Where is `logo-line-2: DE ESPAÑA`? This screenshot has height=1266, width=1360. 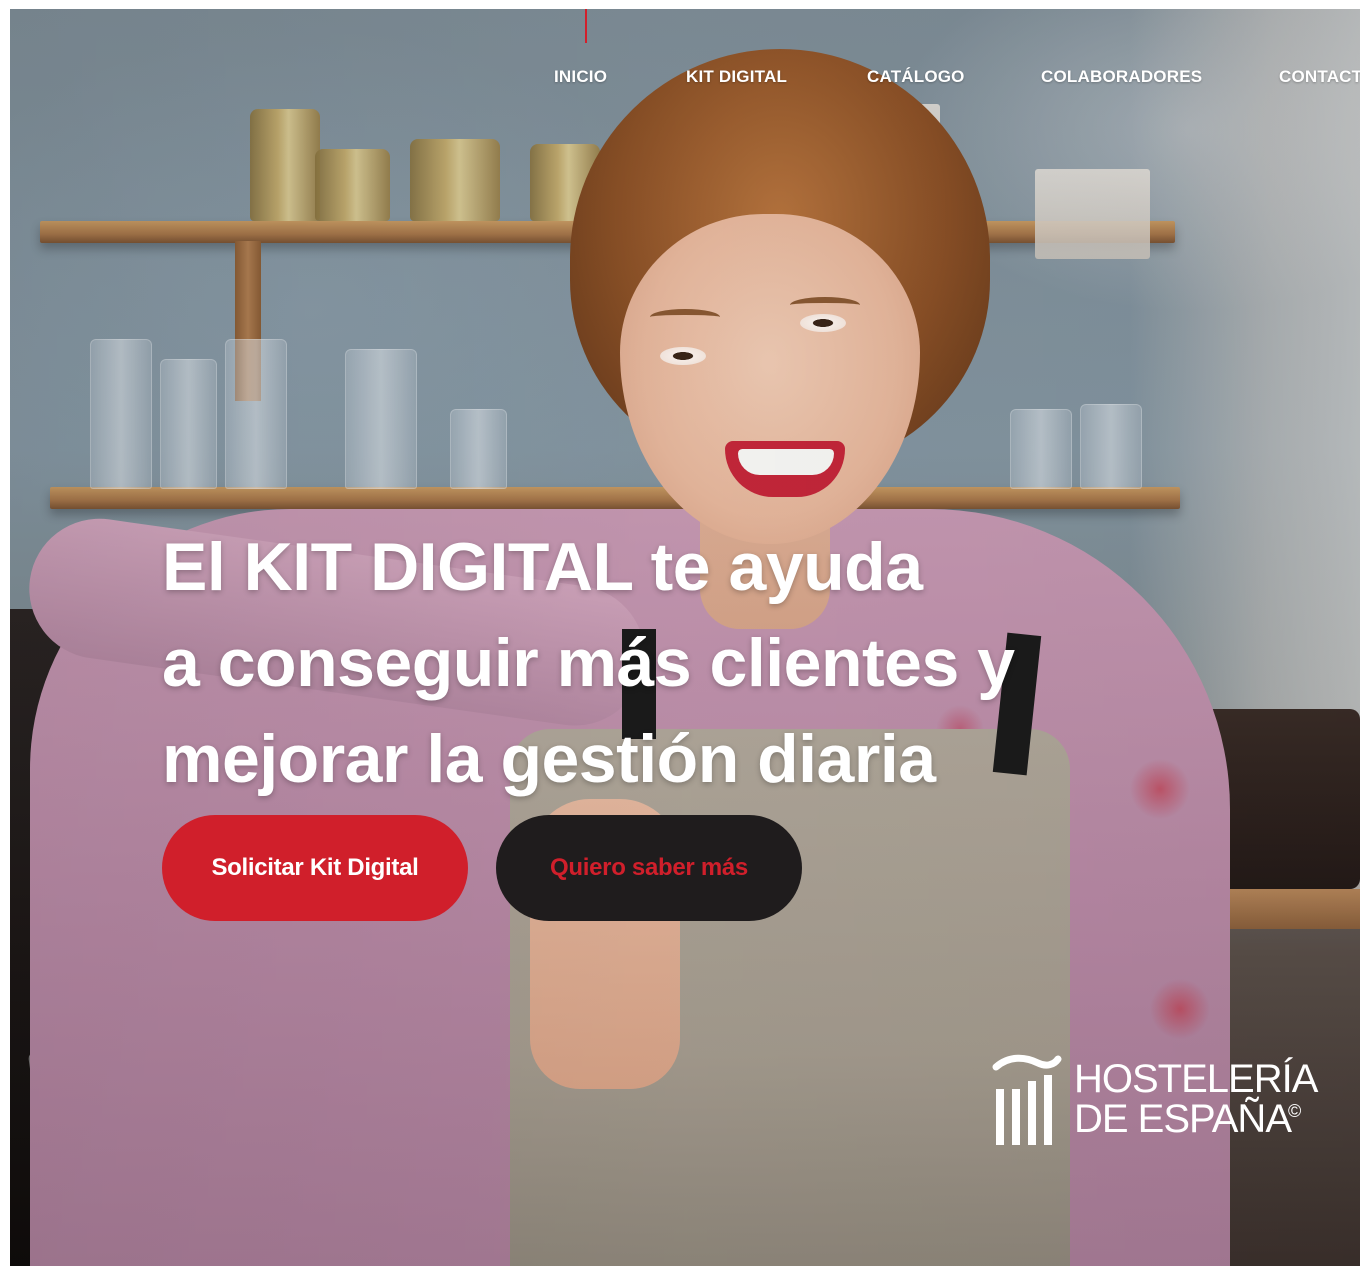 logo-line-2: DE ESPAÑA is located at coordinates (1183, 1119).